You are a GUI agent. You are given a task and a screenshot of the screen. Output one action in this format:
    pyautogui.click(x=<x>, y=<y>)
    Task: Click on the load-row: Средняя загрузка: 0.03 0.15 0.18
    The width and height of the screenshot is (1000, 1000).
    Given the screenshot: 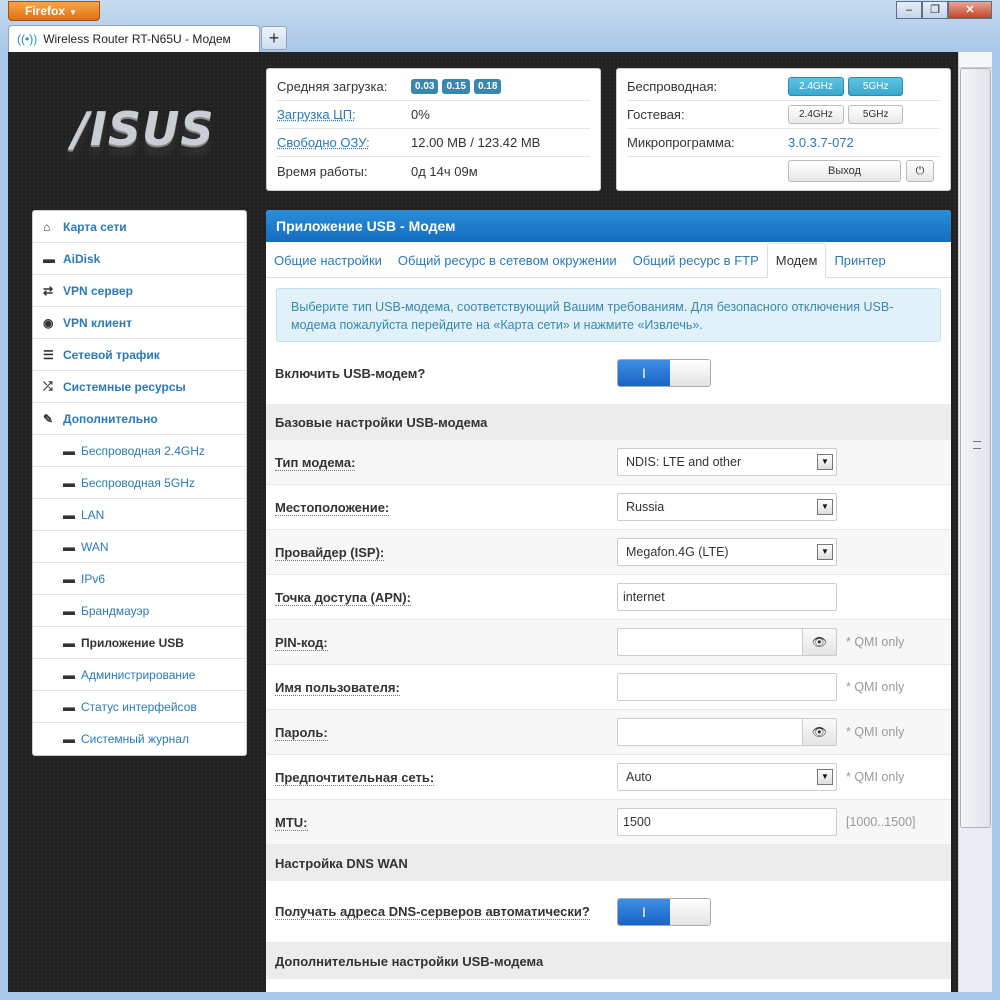 What is the action you would take?
    pyautogui.click(x=433, y=87)
    